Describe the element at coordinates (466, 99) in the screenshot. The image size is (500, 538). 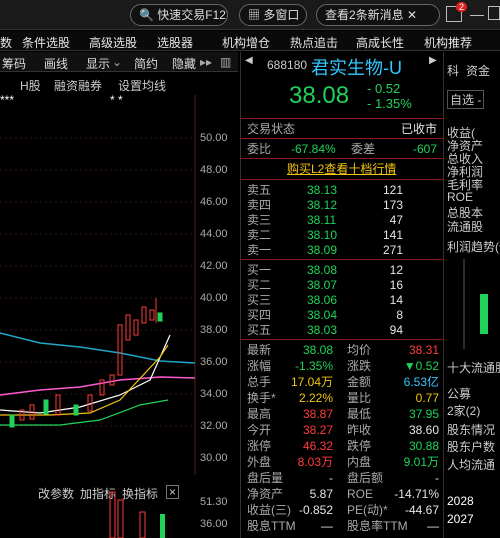
I see `watchlist-select: 自选 -` at that location.